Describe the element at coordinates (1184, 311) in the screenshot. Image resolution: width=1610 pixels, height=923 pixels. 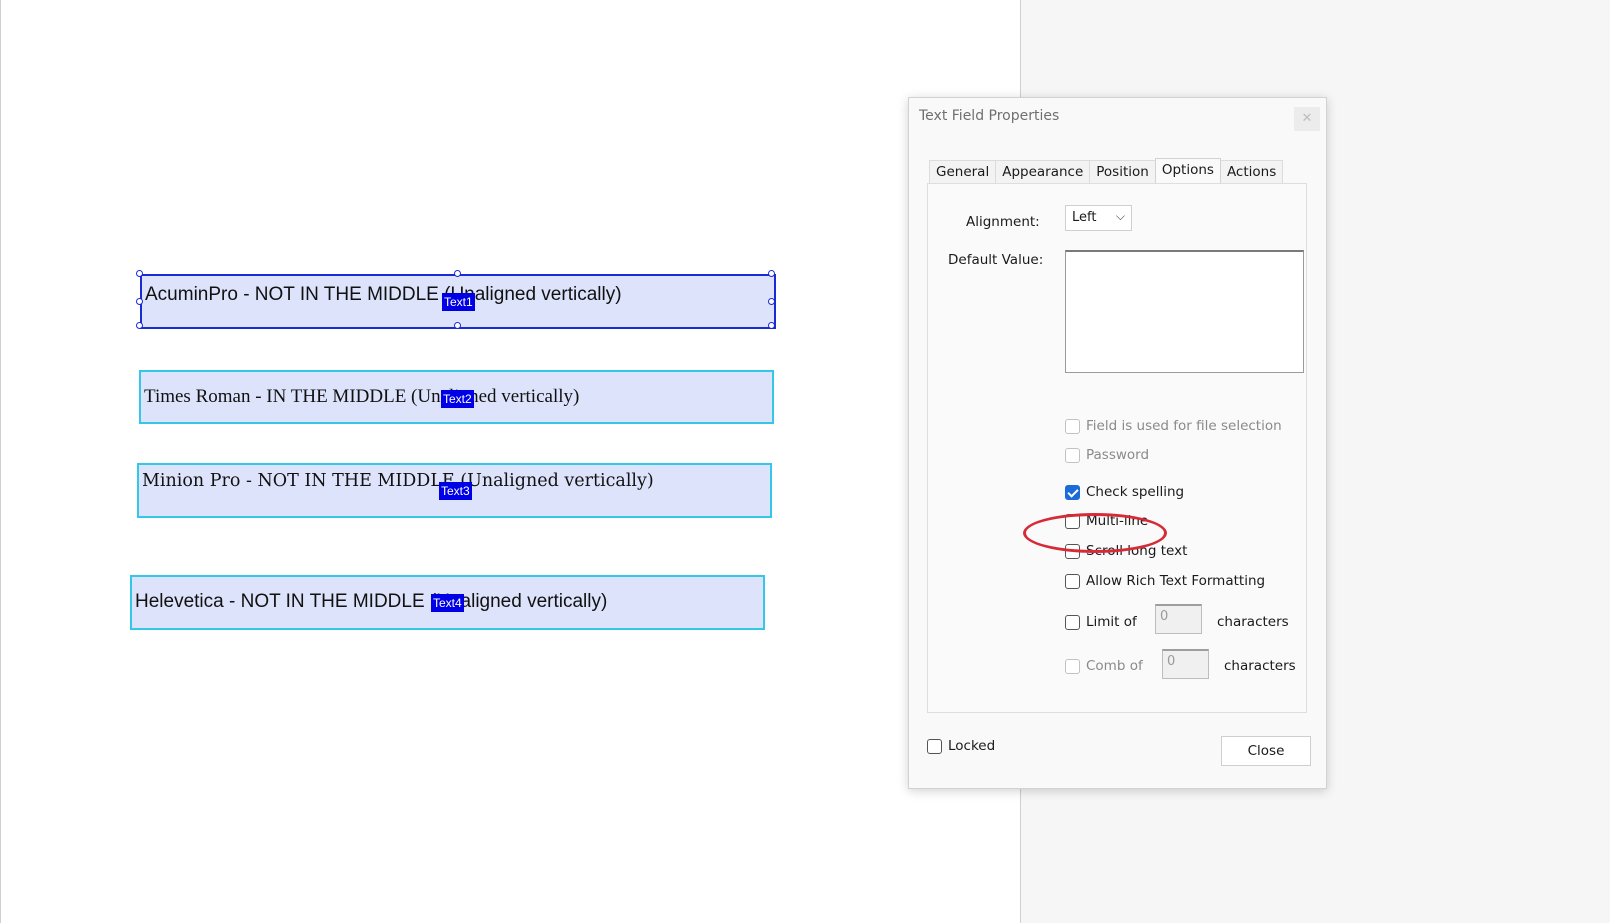
I see `default-value-field` at that location.